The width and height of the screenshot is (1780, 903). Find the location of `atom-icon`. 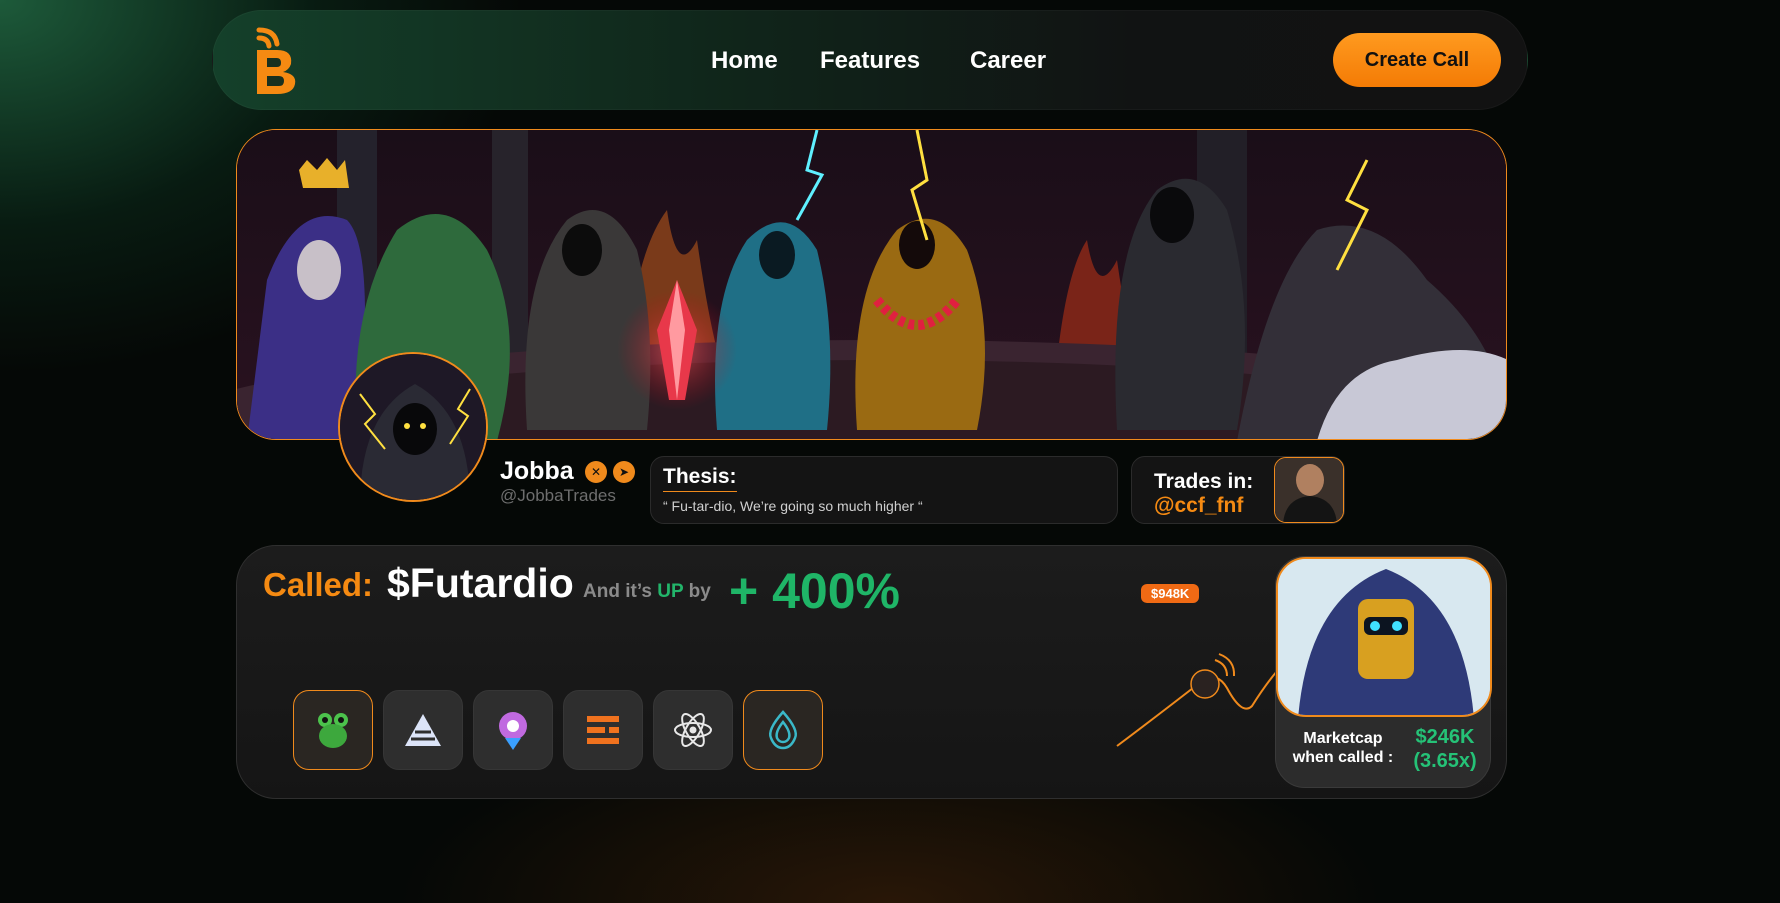

atom-icon is located at coordinates (693, 730).